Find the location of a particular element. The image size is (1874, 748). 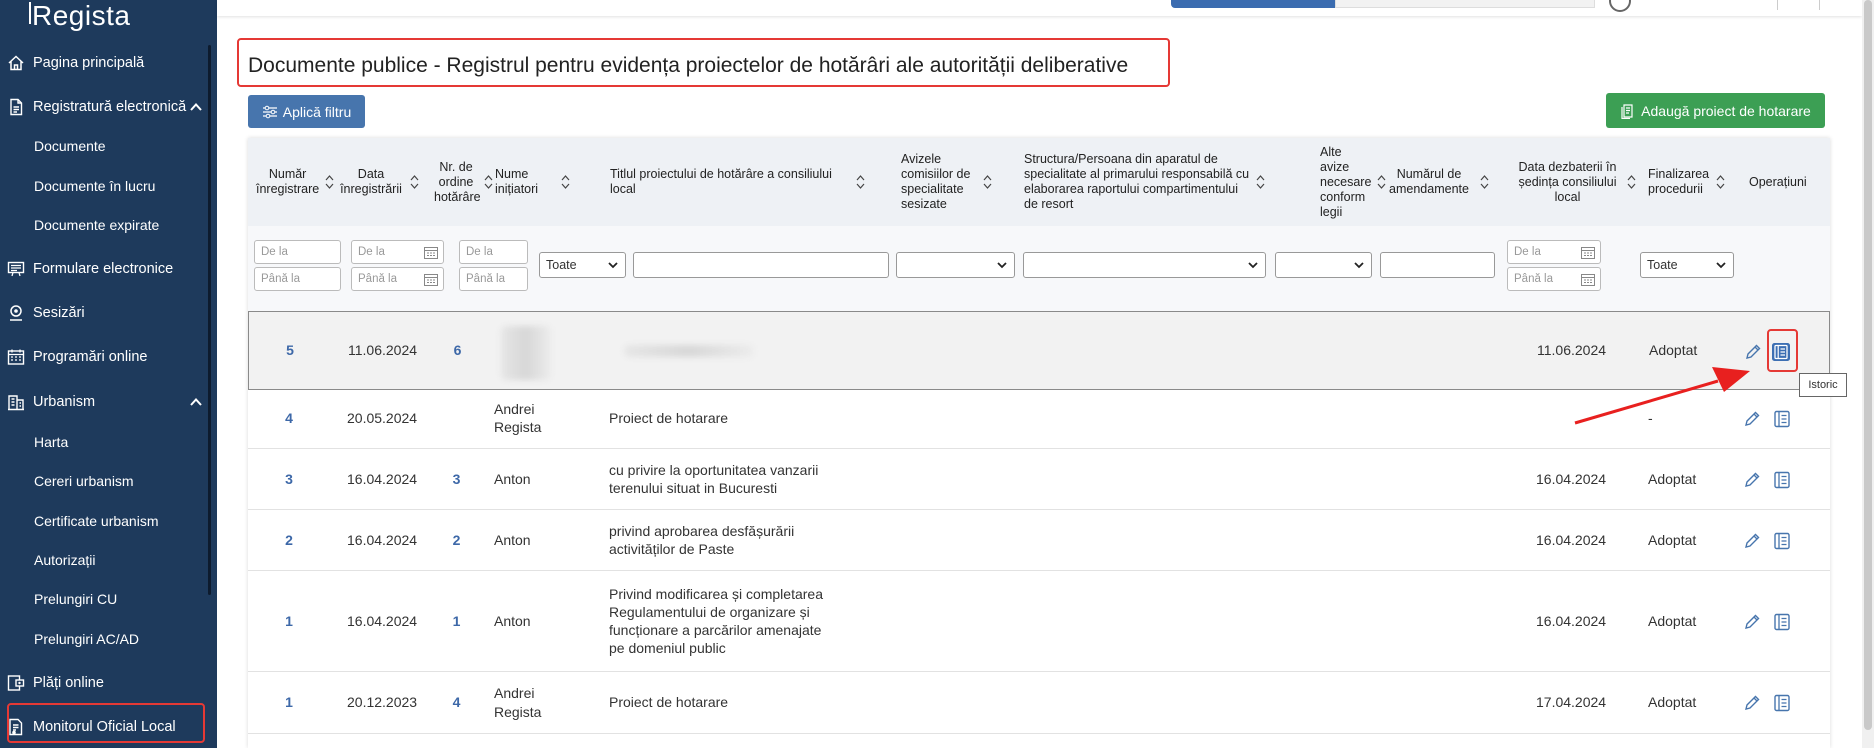

sidebar-item-monitorul-oficial: Monitorul Oficial Local is located at coordinates (108, 727).